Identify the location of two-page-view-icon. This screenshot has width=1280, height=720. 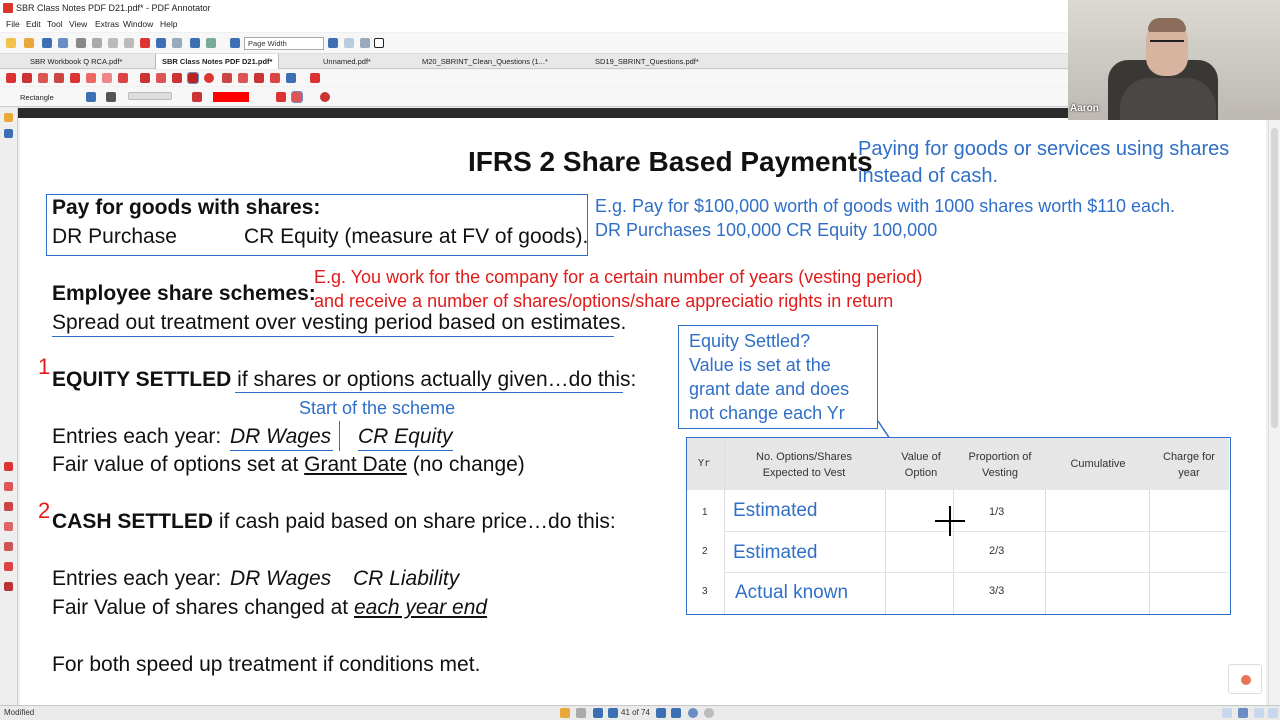
(1259, 713).